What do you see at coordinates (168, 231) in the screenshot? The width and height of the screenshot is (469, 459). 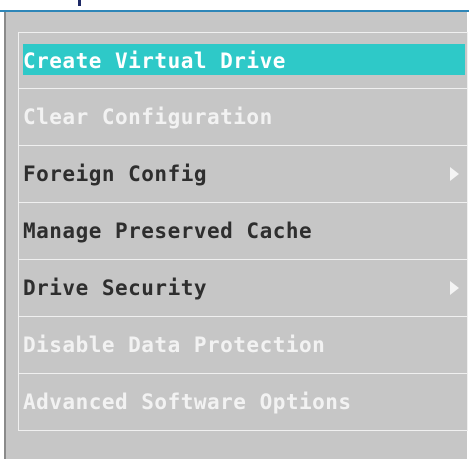 I see `menu-item-label: Manage Preserved Cache` at bounding box center [168, 231].